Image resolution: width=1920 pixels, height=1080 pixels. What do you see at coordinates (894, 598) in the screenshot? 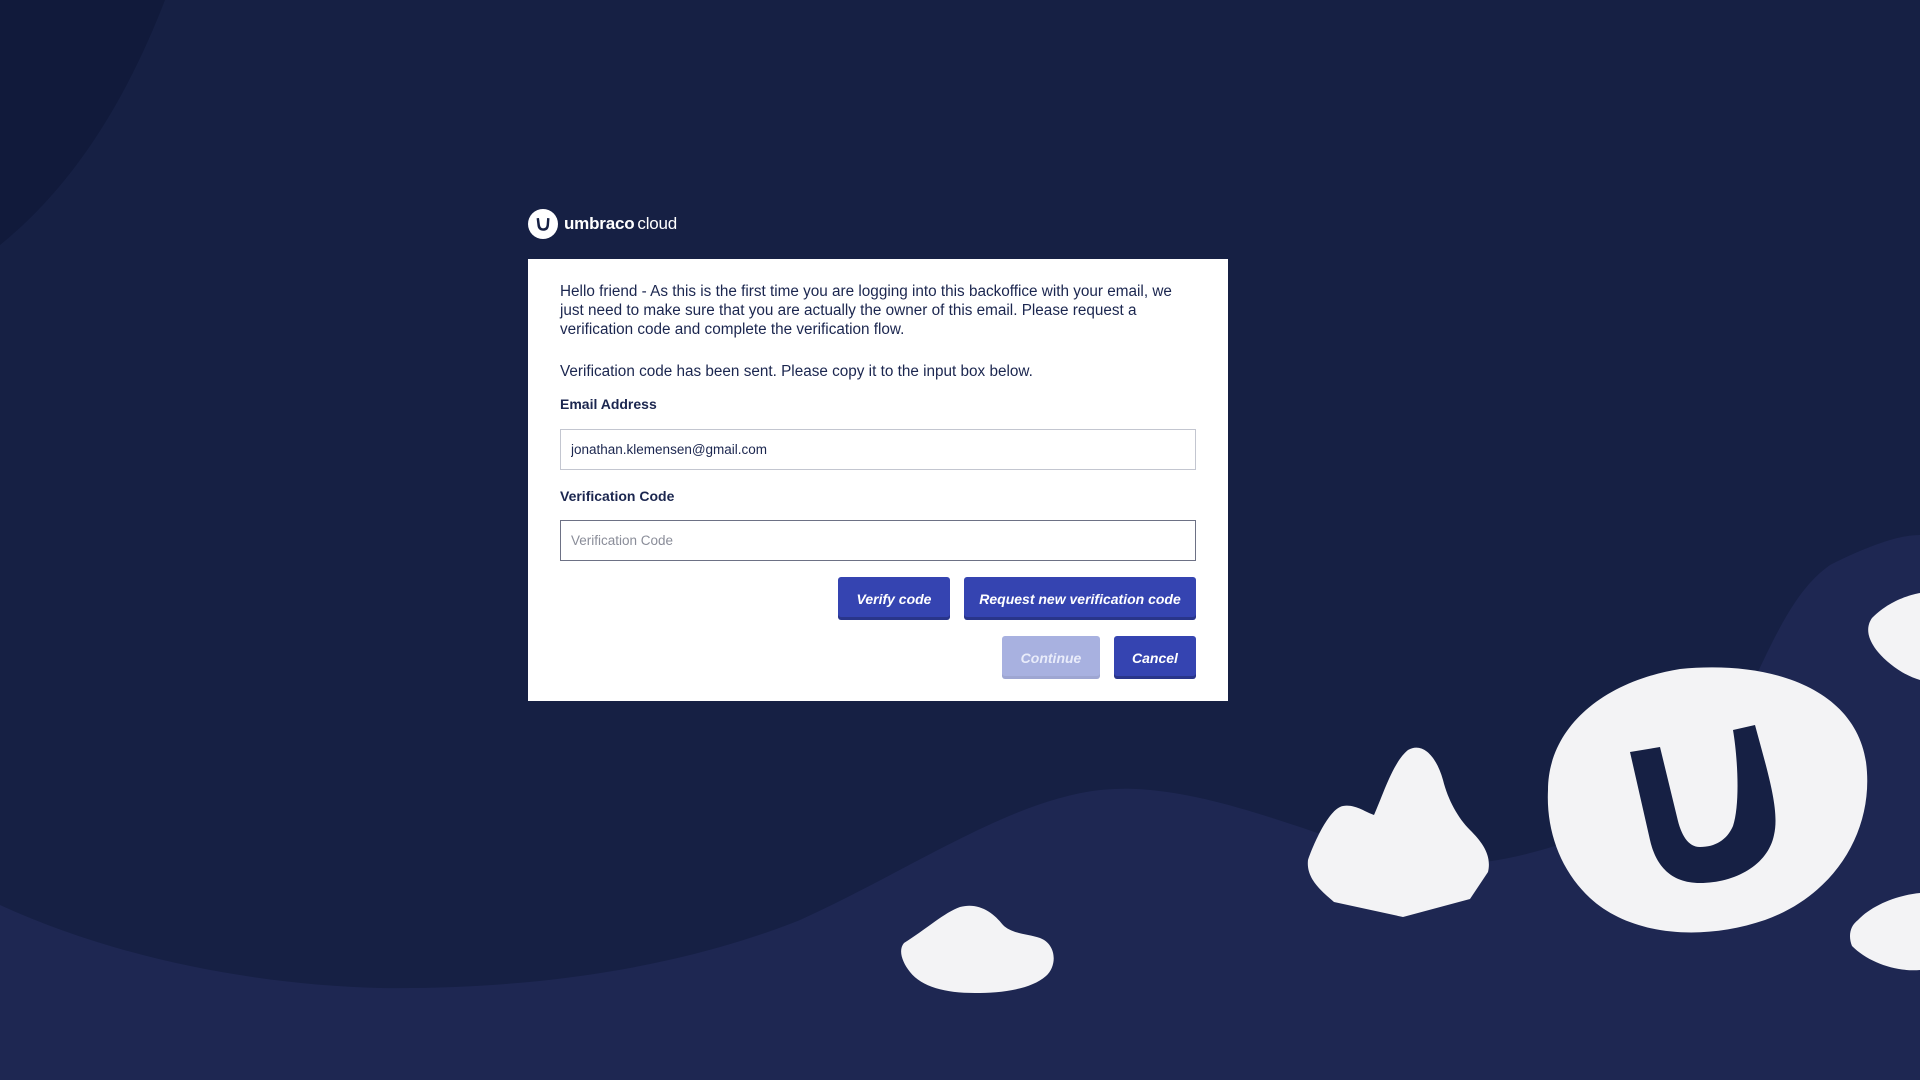
I see `verify-code-button: Verify code` at bounding box center [894, 598].